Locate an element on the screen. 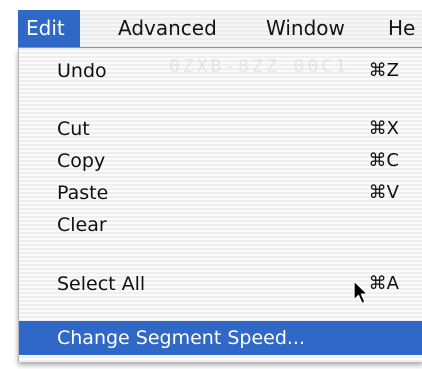 The height and width of the screenshot is (369, 422). shortcut-label: ⌘X is located at coordinates (383, 128).